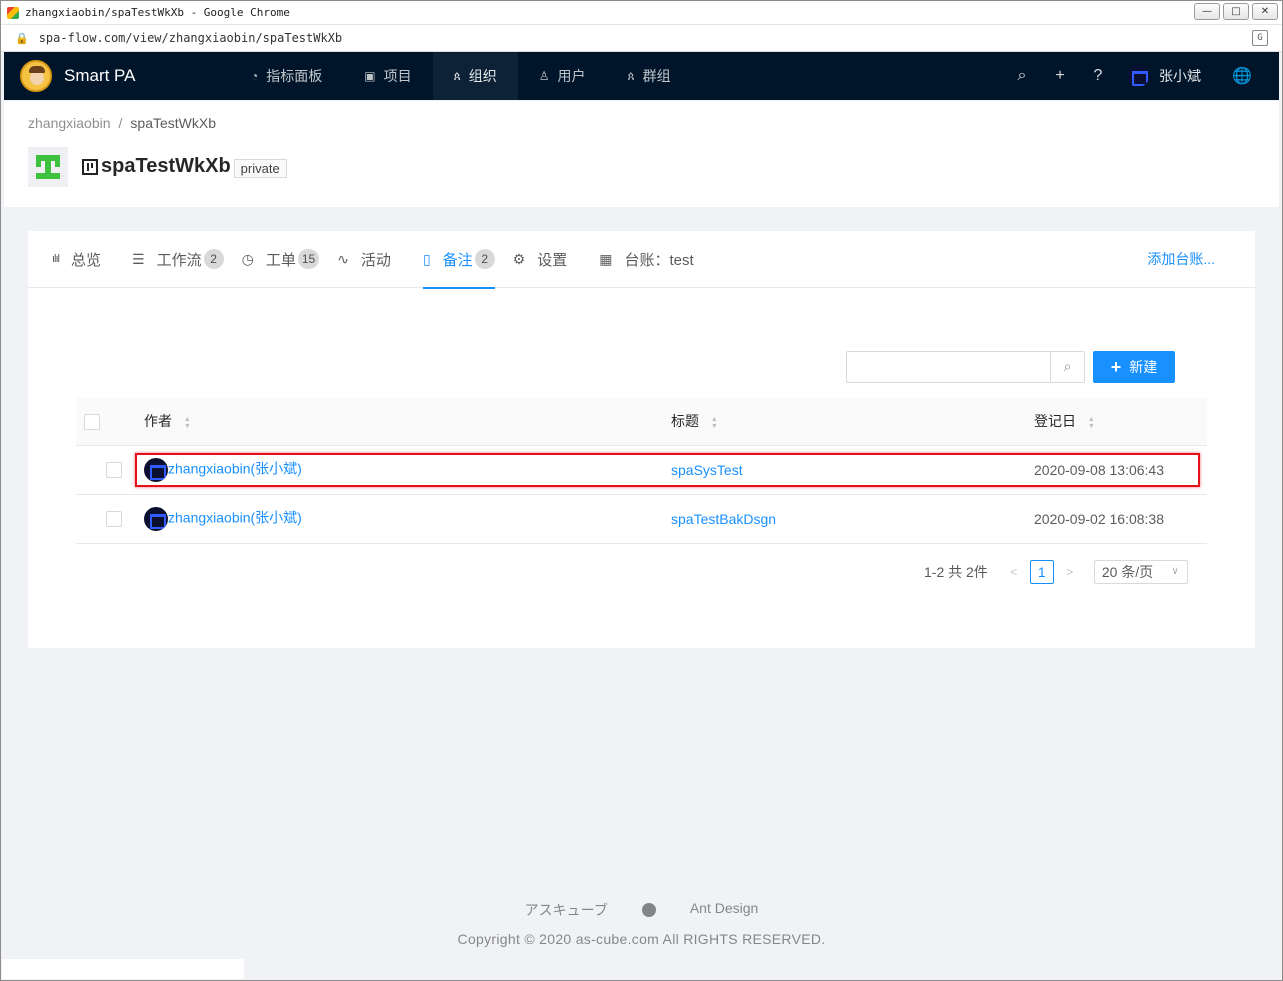  What do you see at coordinates (685, 421) in the screenshot?
I see `column-label: 标题` at bounding box center [685, 421].